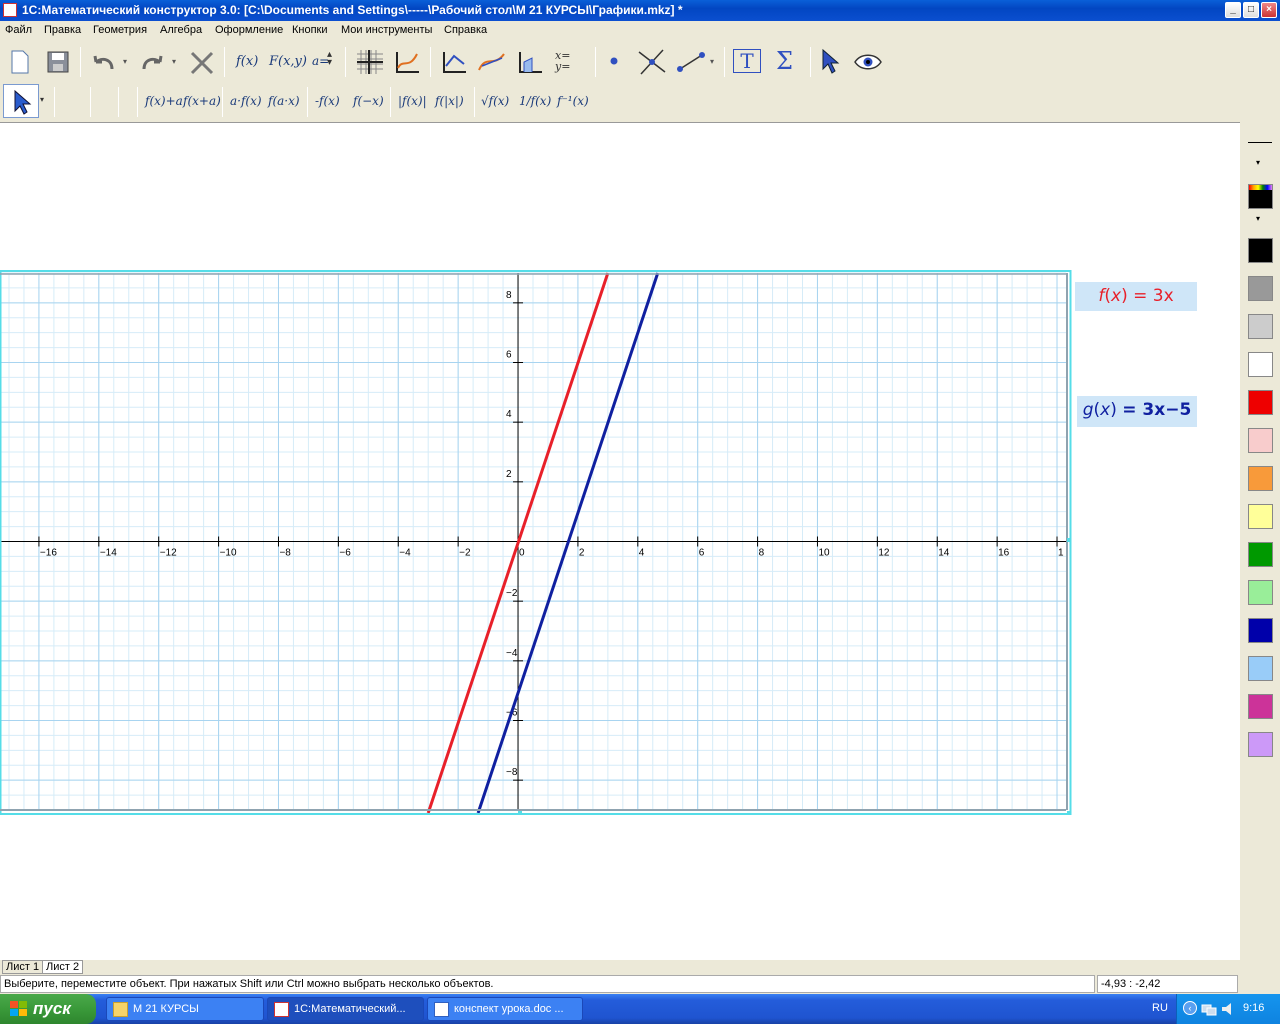 Image resolution: width=1280 pixels, height=1024 pixels. What do you see at coordinates (712, 61) in the screenshot?
I see `segment-dropdown-icon: ▾` at bounding box center [712, 61].